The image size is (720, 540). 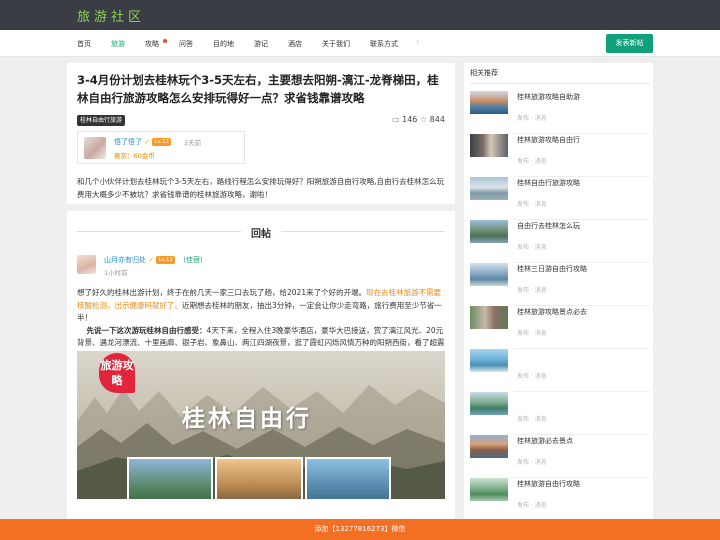 I want to click on nav-item-travel: 旅游, so click(x=118, y=44).